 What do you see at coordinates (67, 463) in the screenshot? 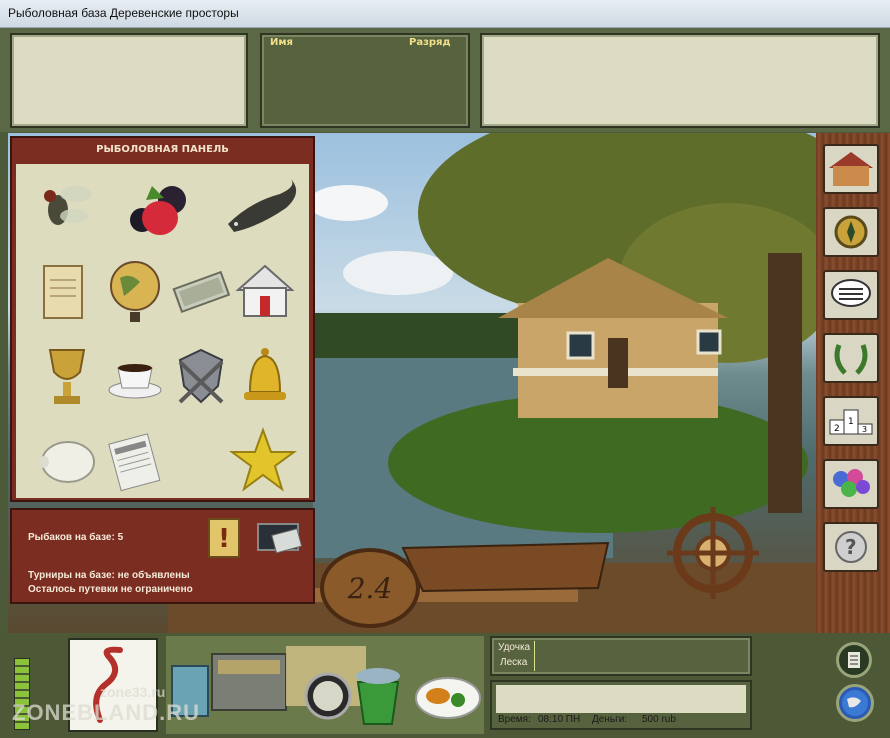
I see `piggy-bank-icon` at bounding box center [67, 463].